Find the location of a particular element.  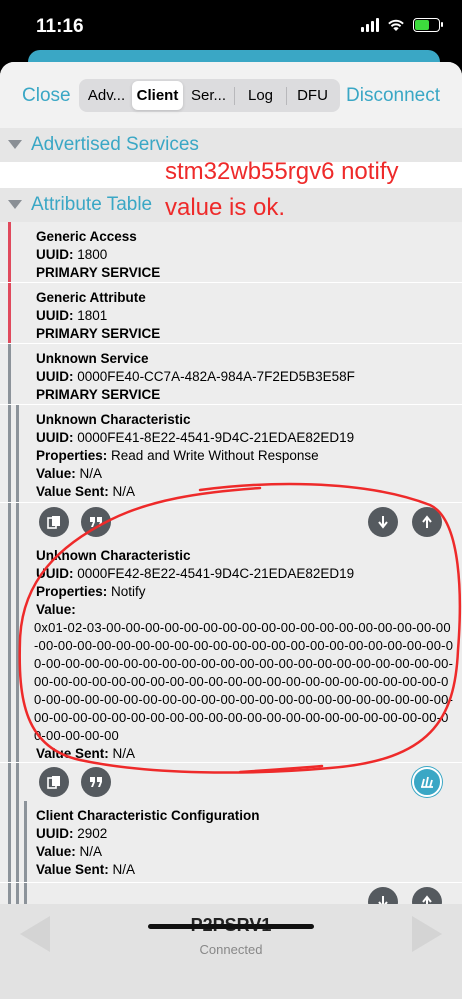

cellular-signal-icon is located at coordinates (370, 25).